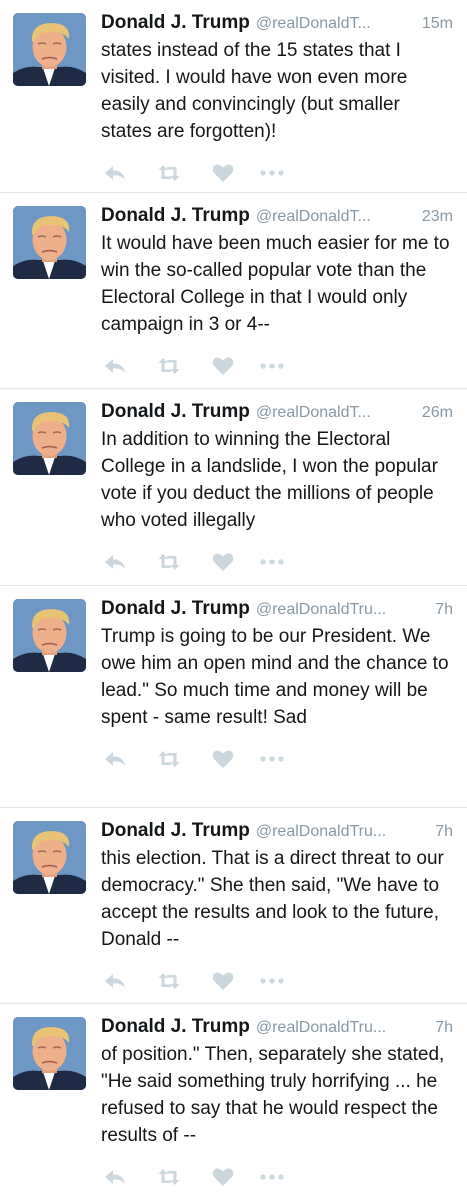 This screenshot has height=1200, width=467. I want to click on tweet-header: Donald J. Trump @realDonaldT... 23m, so click(277, 216).